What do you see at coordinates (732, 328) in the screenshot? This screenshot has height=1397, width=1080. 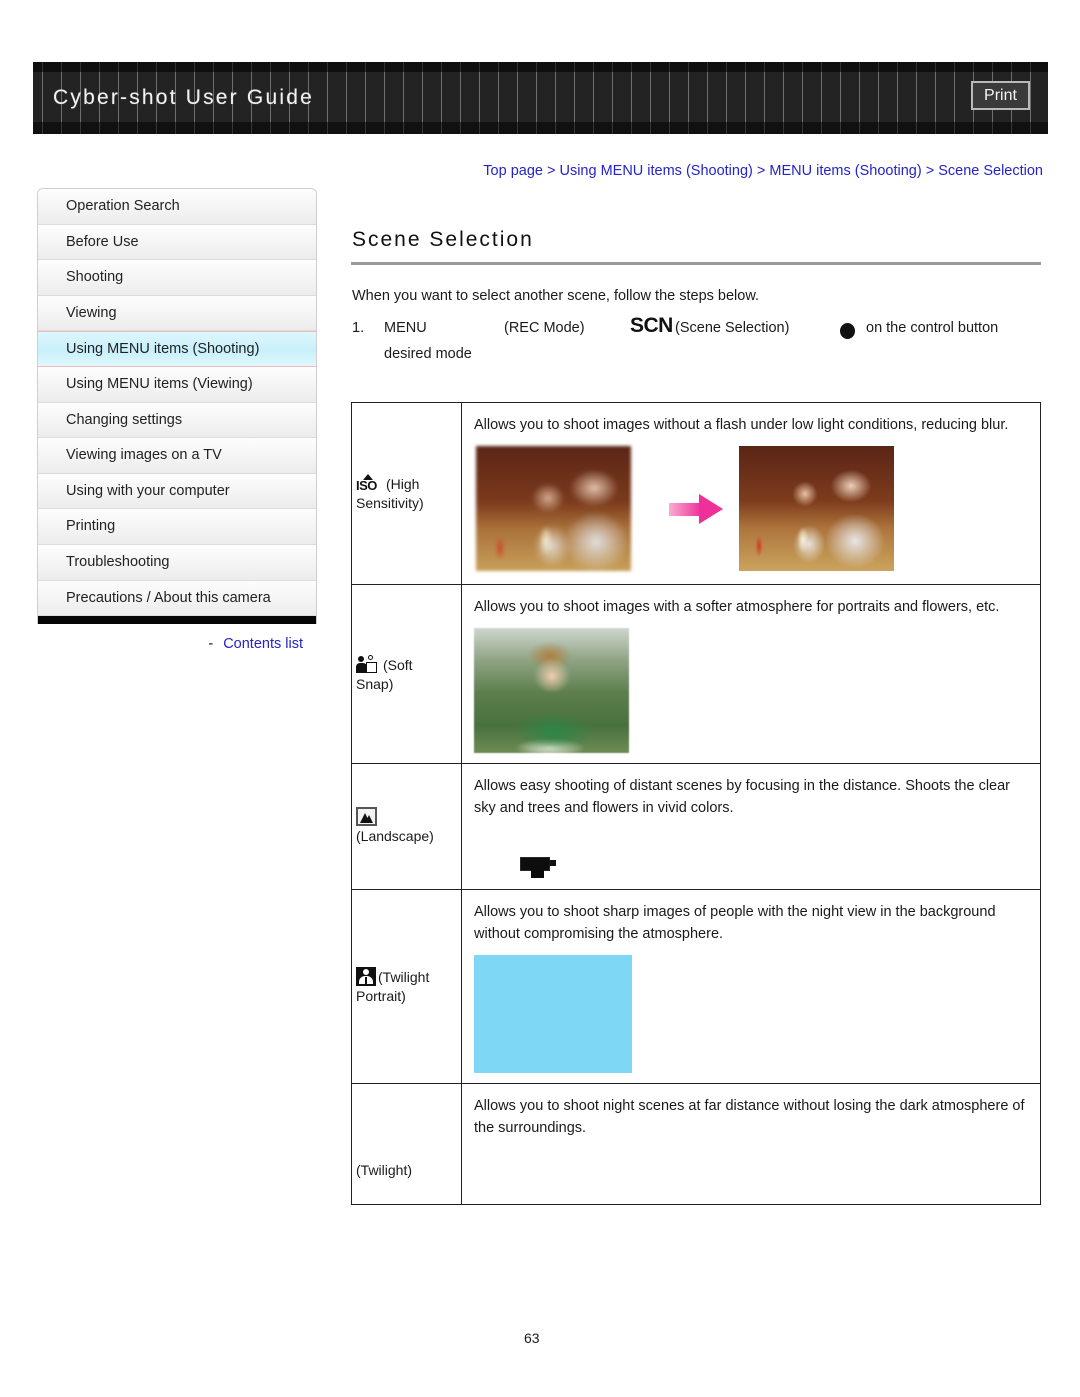 I see `step-scene-selection-label: (Scene Selection)` at bounding box center [732, 328].